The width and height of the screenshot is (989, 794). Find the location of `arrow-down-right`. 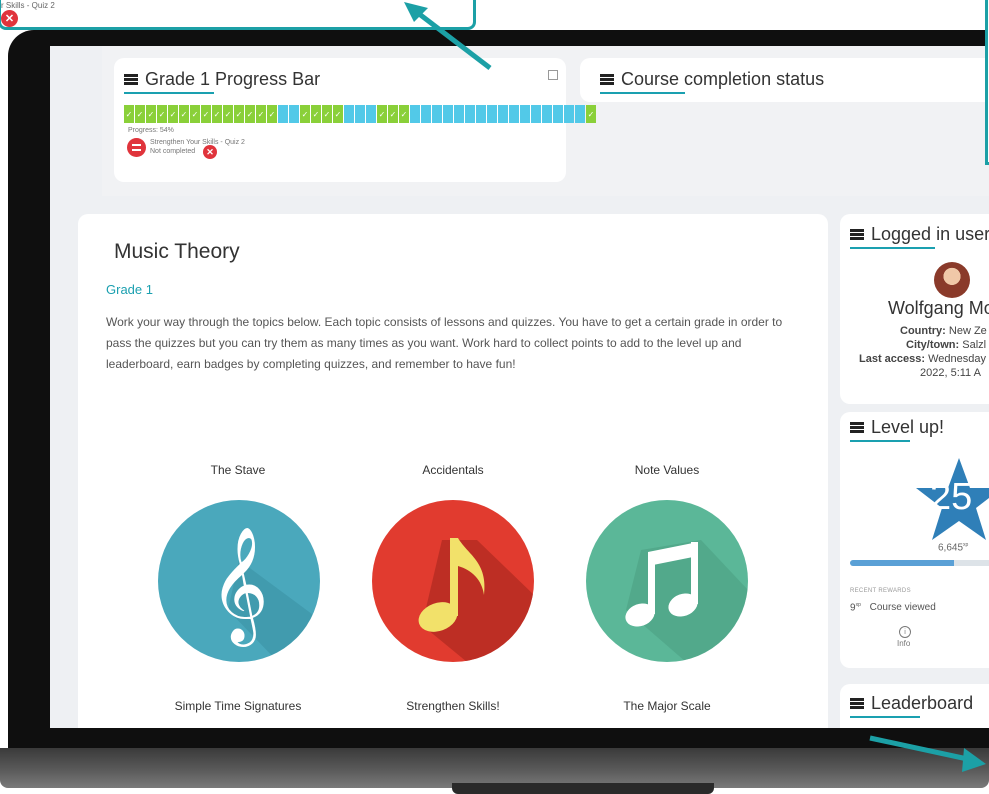

arrow-down-right is located at coordinates (921, 749).